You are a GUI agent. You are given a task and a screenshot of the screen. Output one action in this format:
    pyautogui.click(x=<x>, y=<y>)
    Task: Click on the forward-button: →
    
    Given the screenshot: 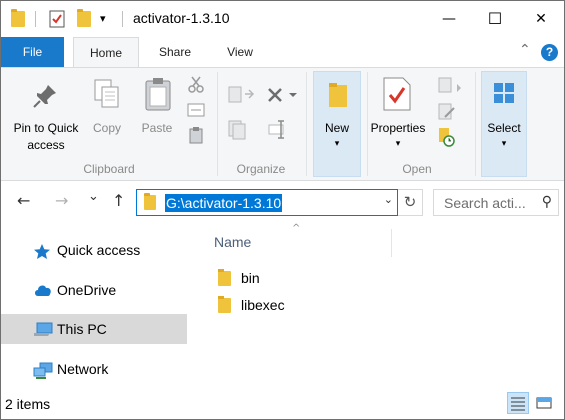 What is the action you would take?
    pyautogui.click(x=61, y=200)
    